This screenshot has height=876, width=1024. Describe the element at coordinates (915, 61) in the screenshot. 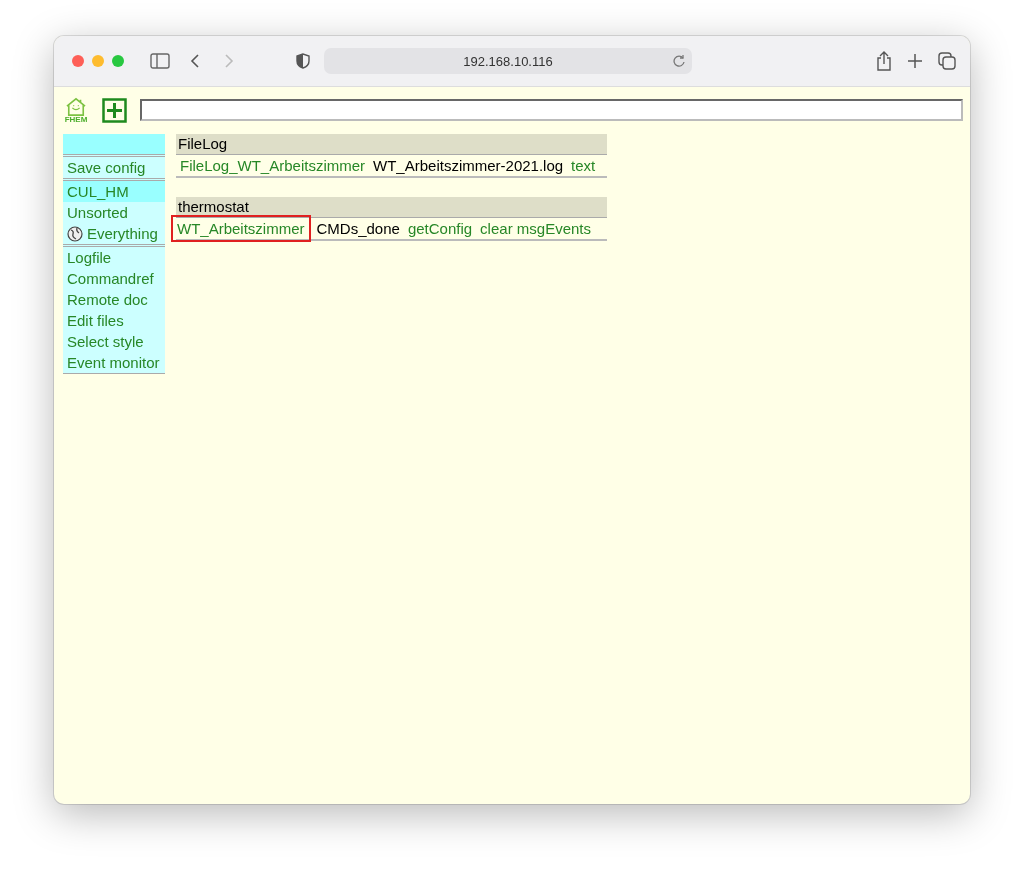

I see `plus-icon` at that location.